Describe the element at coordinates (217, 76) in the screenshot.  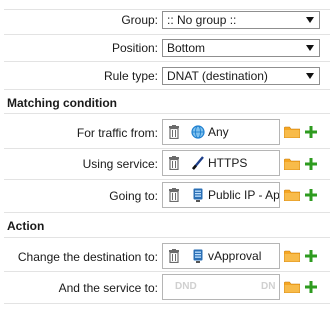
I see `rule-type-select-value: DNAT (destination)` at that location.